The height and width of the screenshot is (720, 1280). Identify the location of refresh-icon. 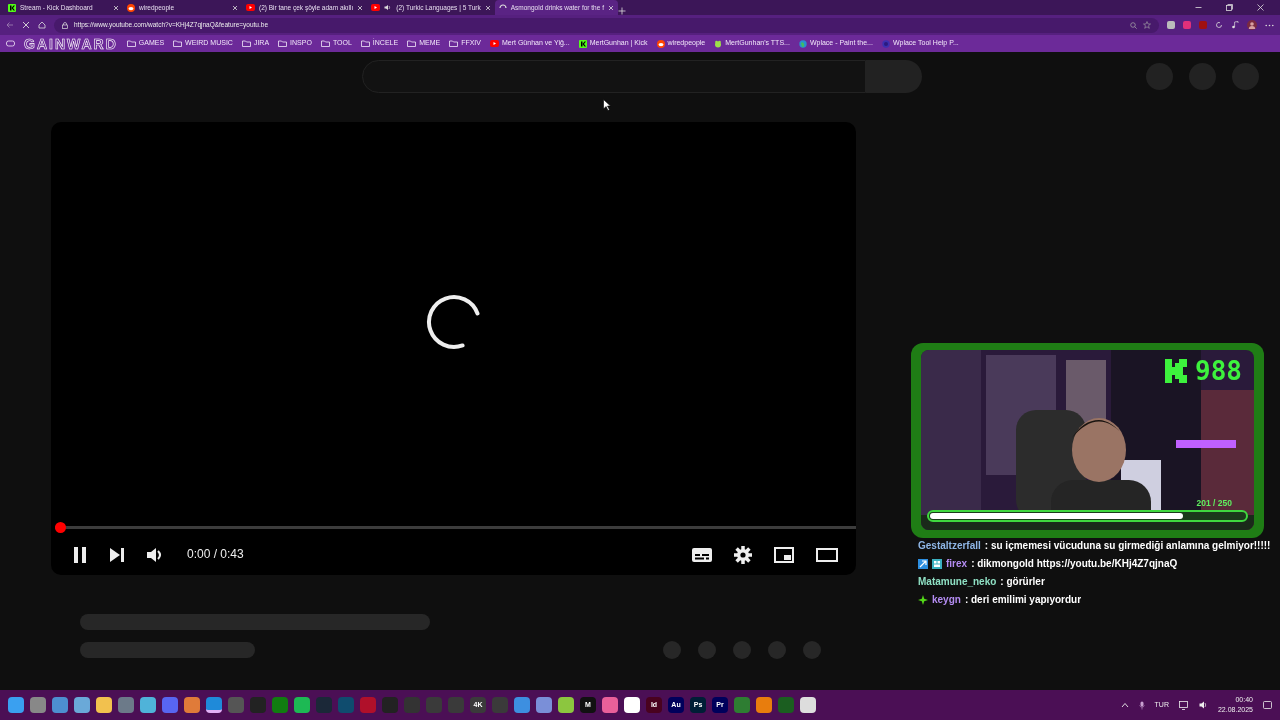
(1219, 25).